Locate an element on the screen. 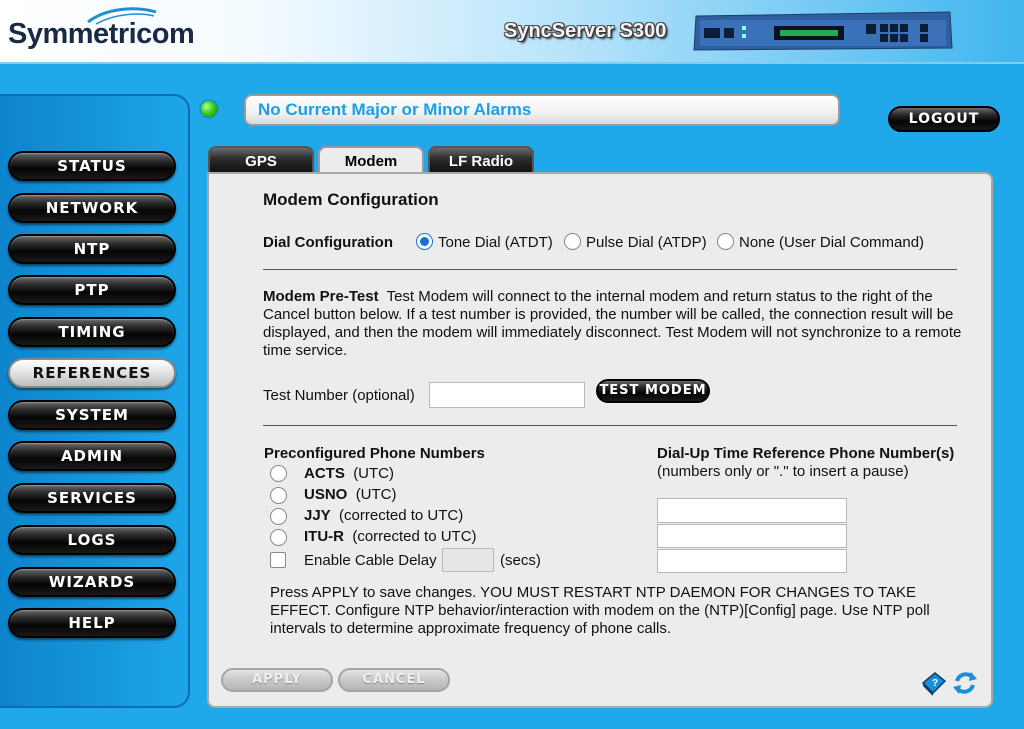 This screenshot has height=729, width=1024. tab-lf-radio: LF Radio is located at coordinates (481, 160).